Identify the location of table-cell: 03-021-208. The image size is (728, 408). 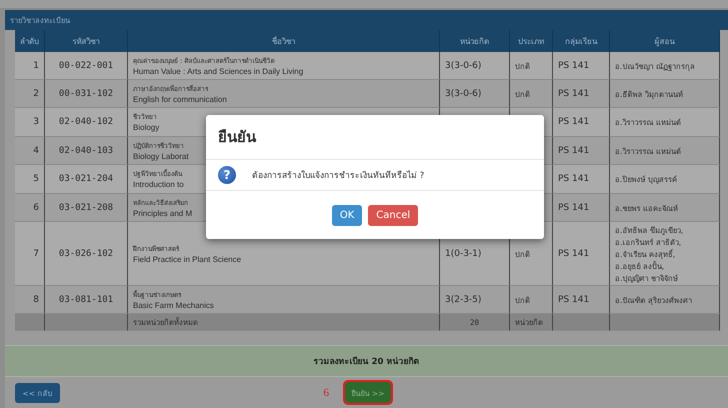
(86, 208).